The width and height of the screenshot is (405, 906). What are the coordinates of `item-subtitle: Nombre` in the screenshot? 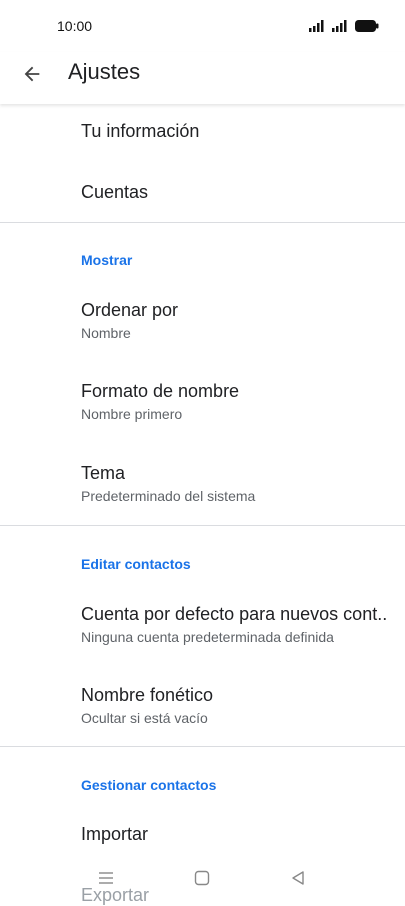 It's located at (106, 333).